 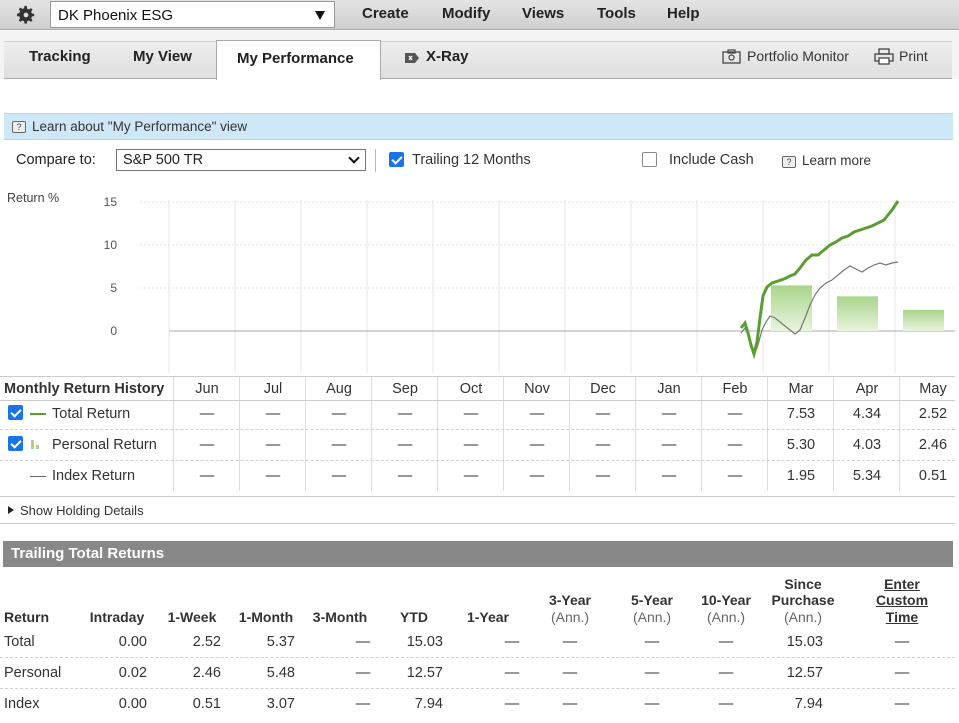 I want to click on trailing-total-returns-header: Trailing Total Returns, so click(x=478, y=554).